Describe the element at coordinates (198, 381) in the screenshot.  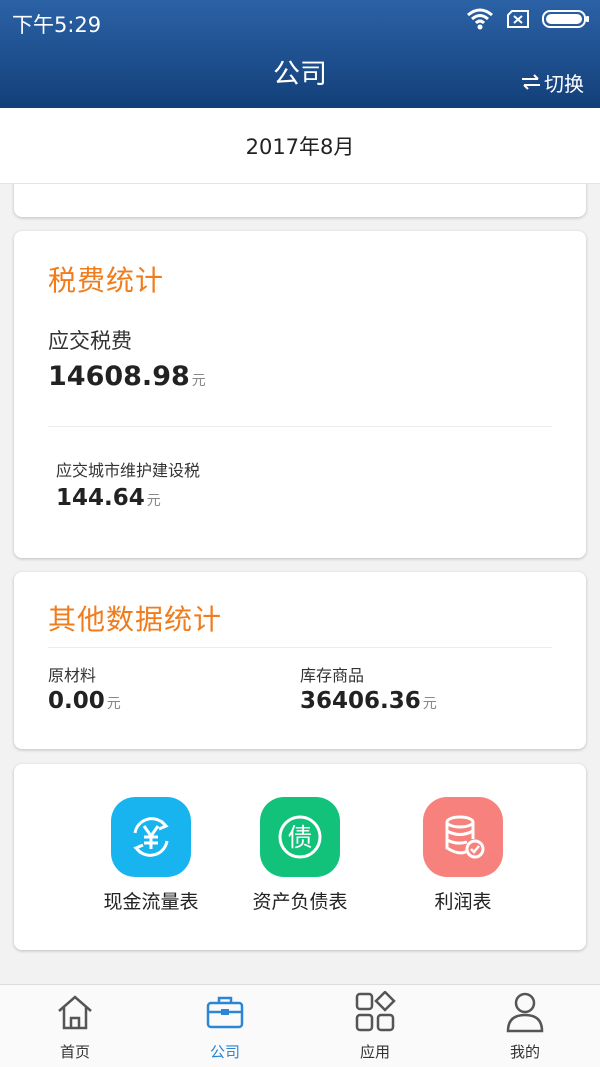
I see `tax-total-unit: 元` at that location.